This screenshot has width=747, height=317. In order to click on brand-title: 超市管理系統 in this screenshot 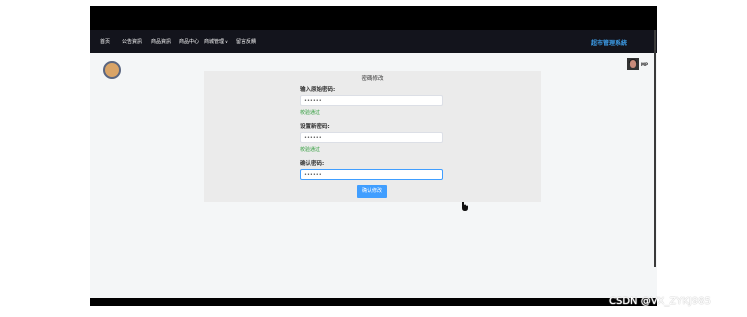, I will do `click(608, 43)`.